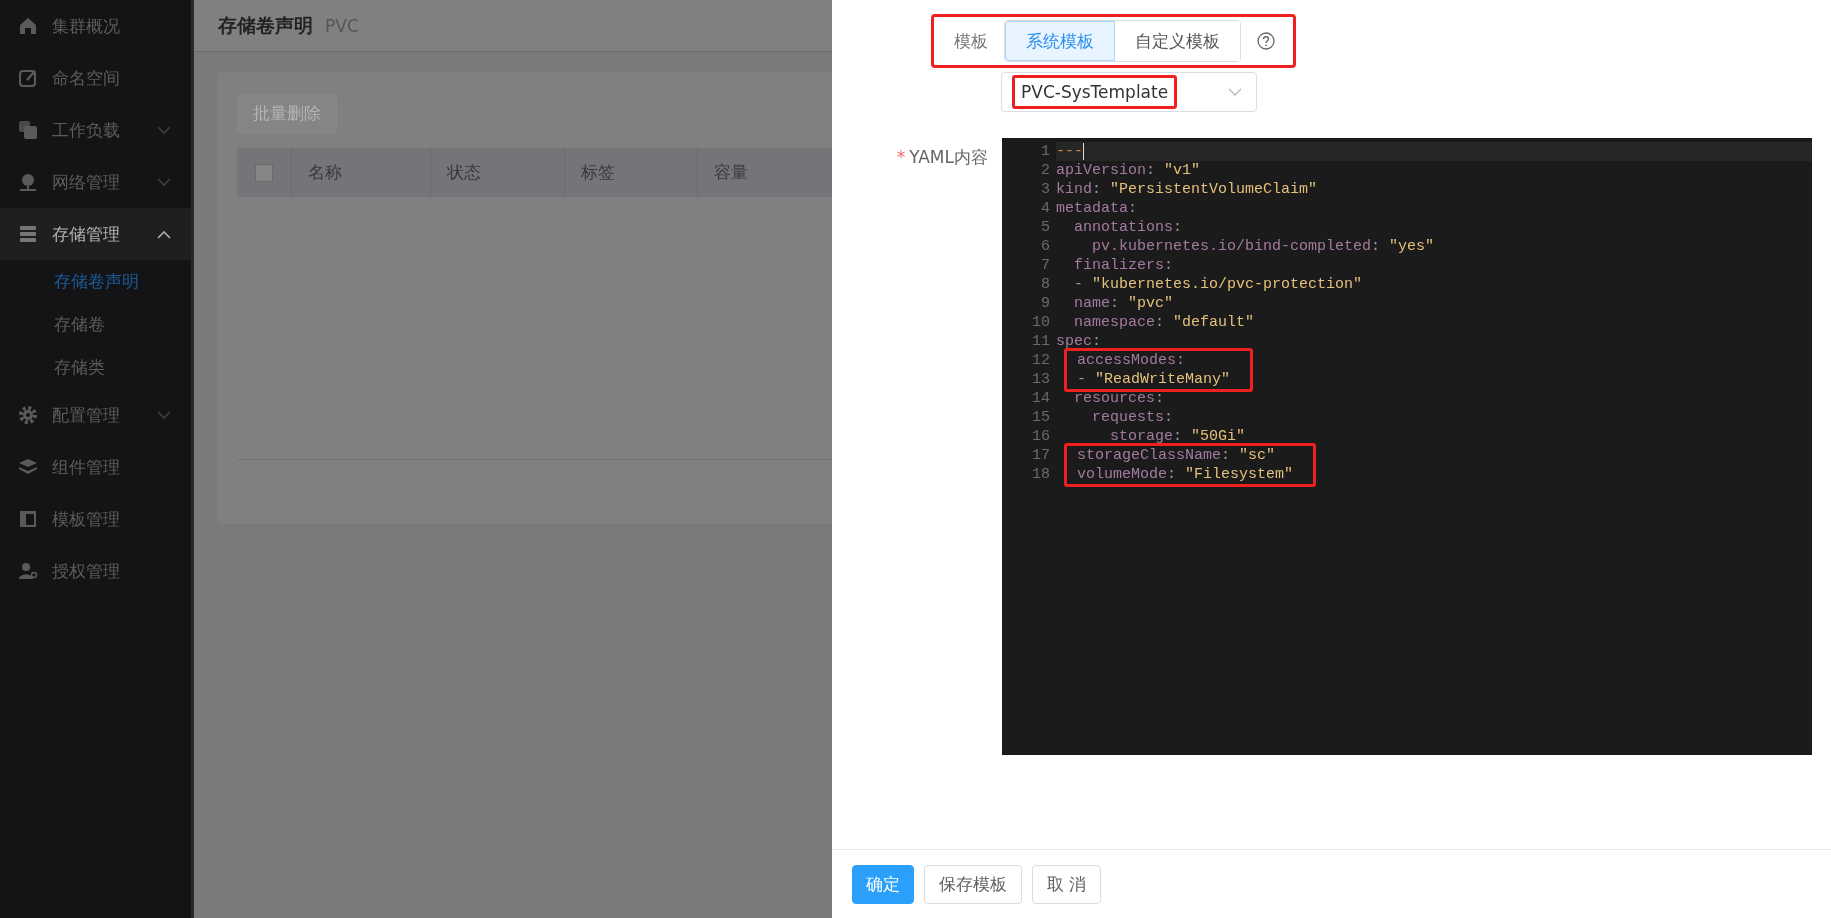 The width and height of the screenshot is (1831, 918). Describe the element at coordinates (1040, 474) in the screenshot. I see `line-number: 18` at that location.